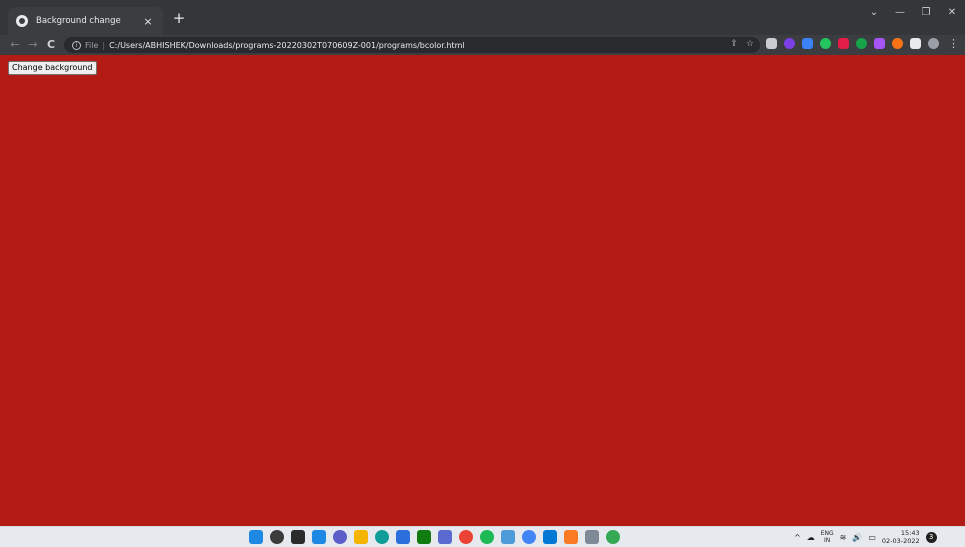  What do you see at coordinates (789, 43) in the screenshot?
I see `red-circle-extension-icon` at bounding box center [789, 43].